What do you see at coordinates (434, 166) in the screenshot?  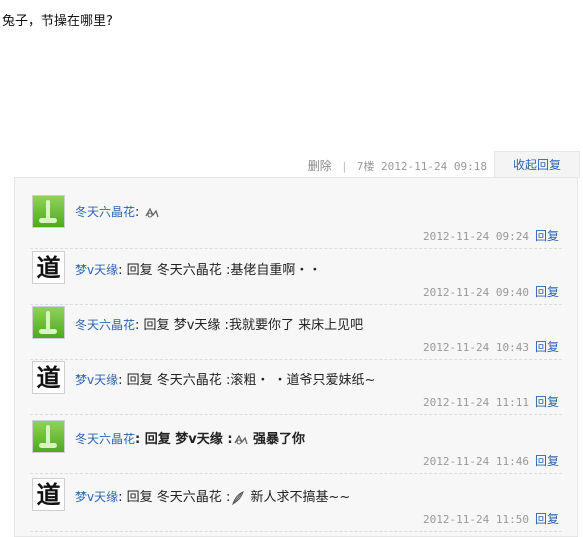 I see `post-datetime: 2012-11-24 09:18` at bounding box center [434, 166].